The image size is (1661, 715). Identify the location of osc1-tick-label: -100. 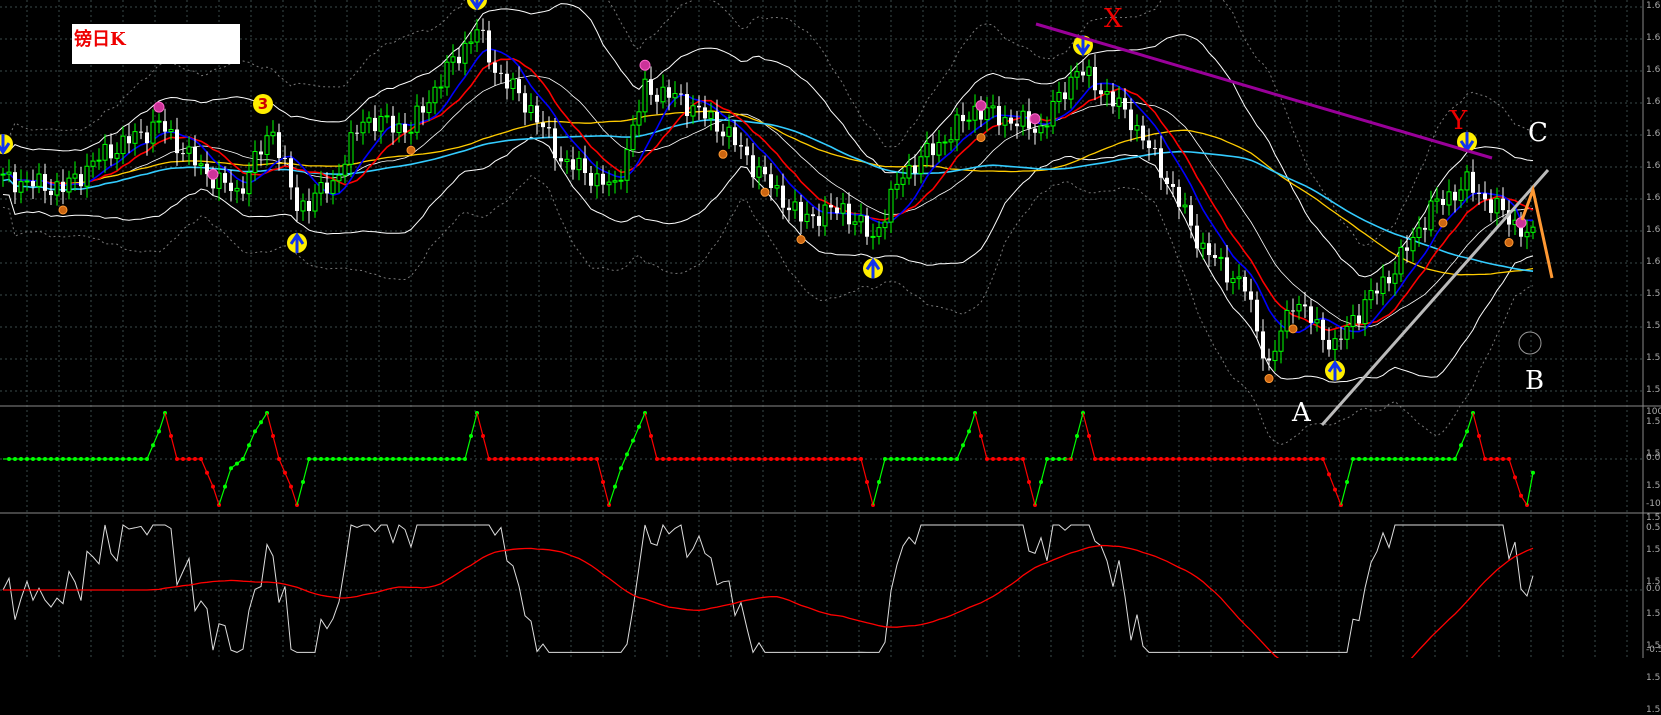
(1653, 504).